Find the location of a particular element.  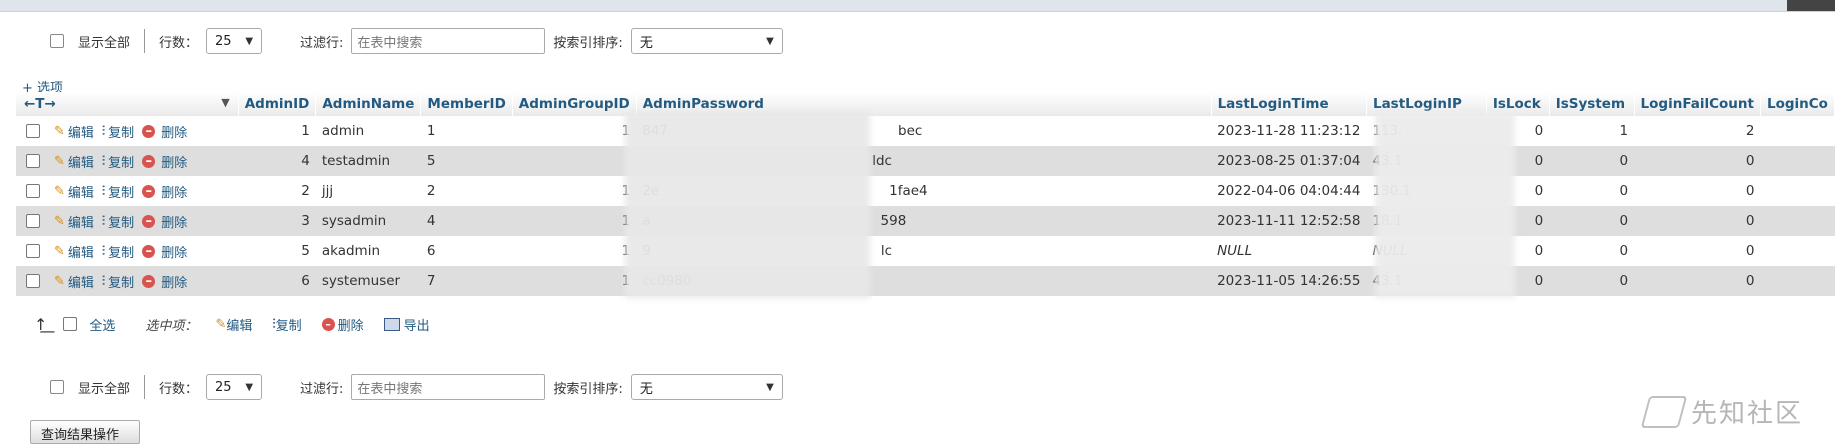

export-icon is located at coordinates (391, 324).